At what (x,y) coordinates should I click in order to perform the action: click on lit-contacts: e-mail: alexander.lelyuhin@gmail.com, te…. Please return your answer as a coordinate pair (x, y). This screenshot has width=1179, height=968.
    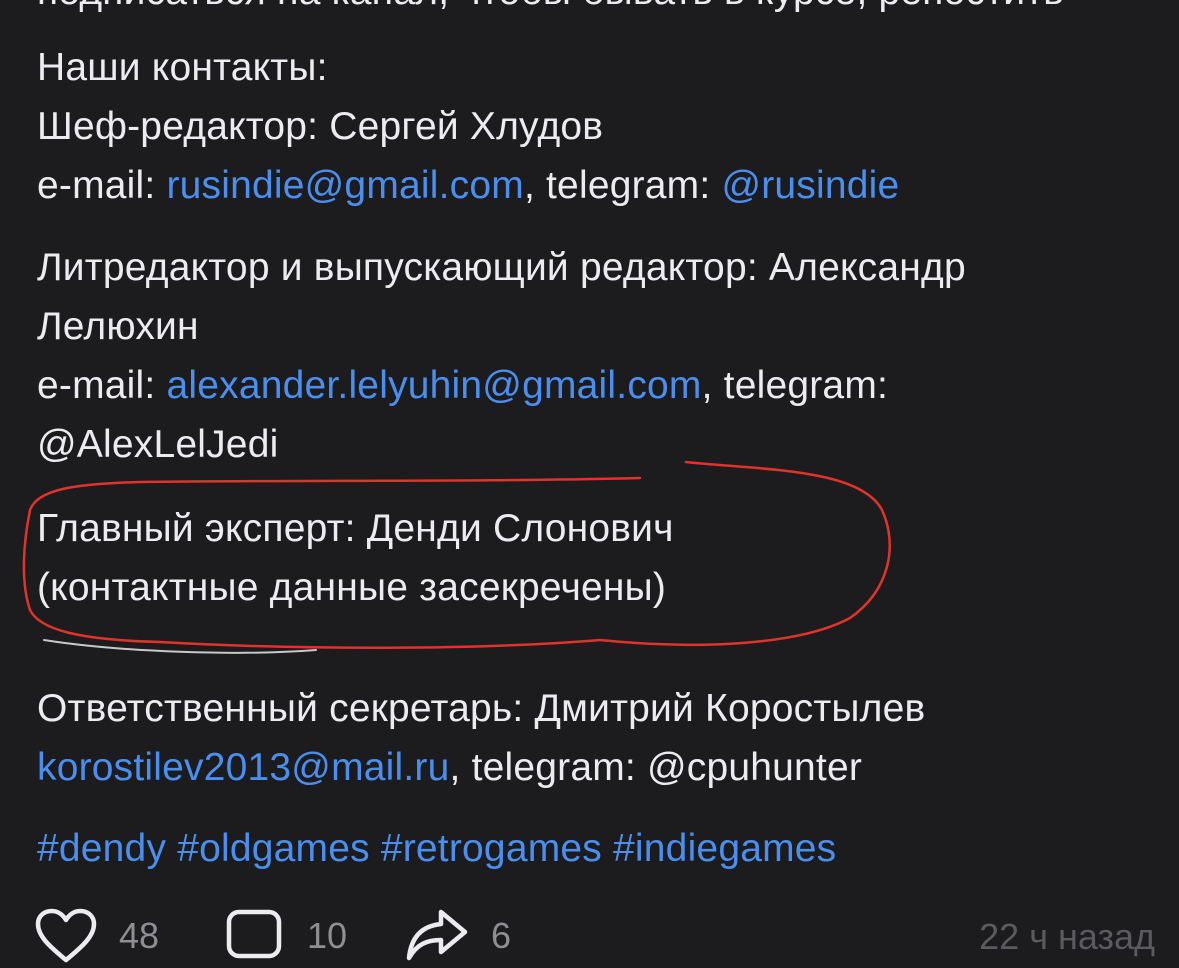
    Looking at the image, I should click on (462, 386).